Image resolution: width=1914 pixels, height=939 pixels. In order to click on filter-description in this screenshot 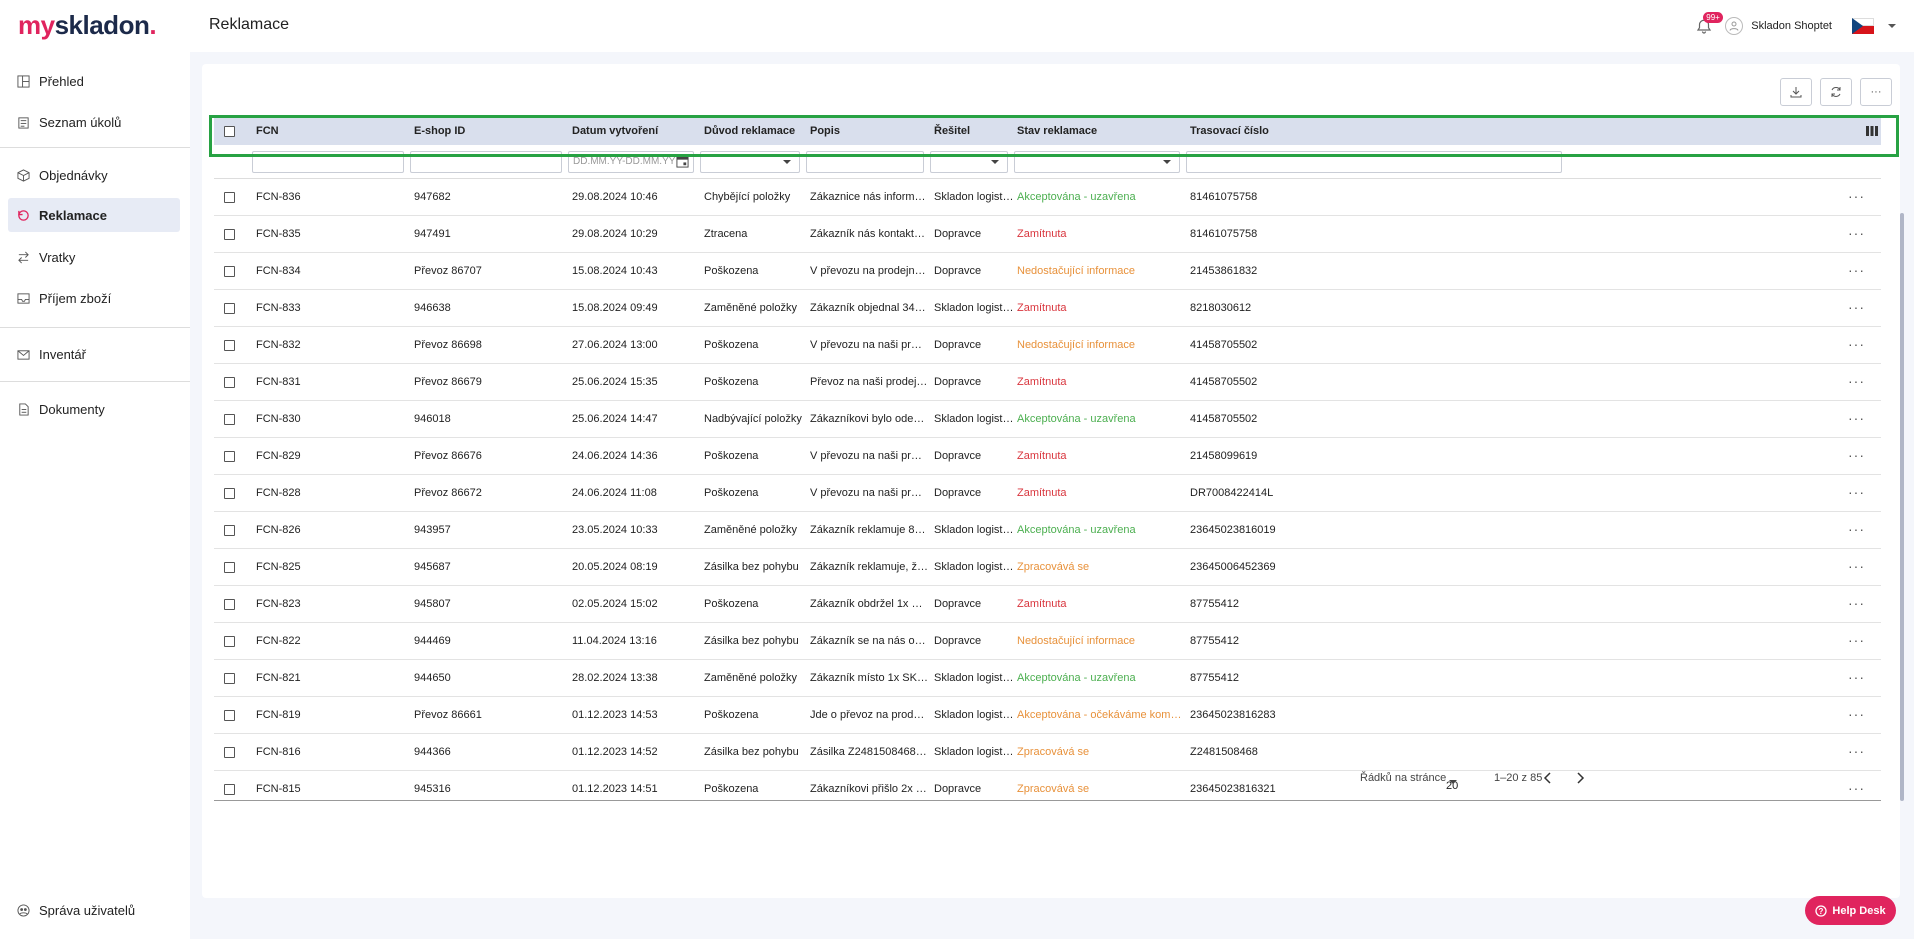, I will do `click(865, 162)`.